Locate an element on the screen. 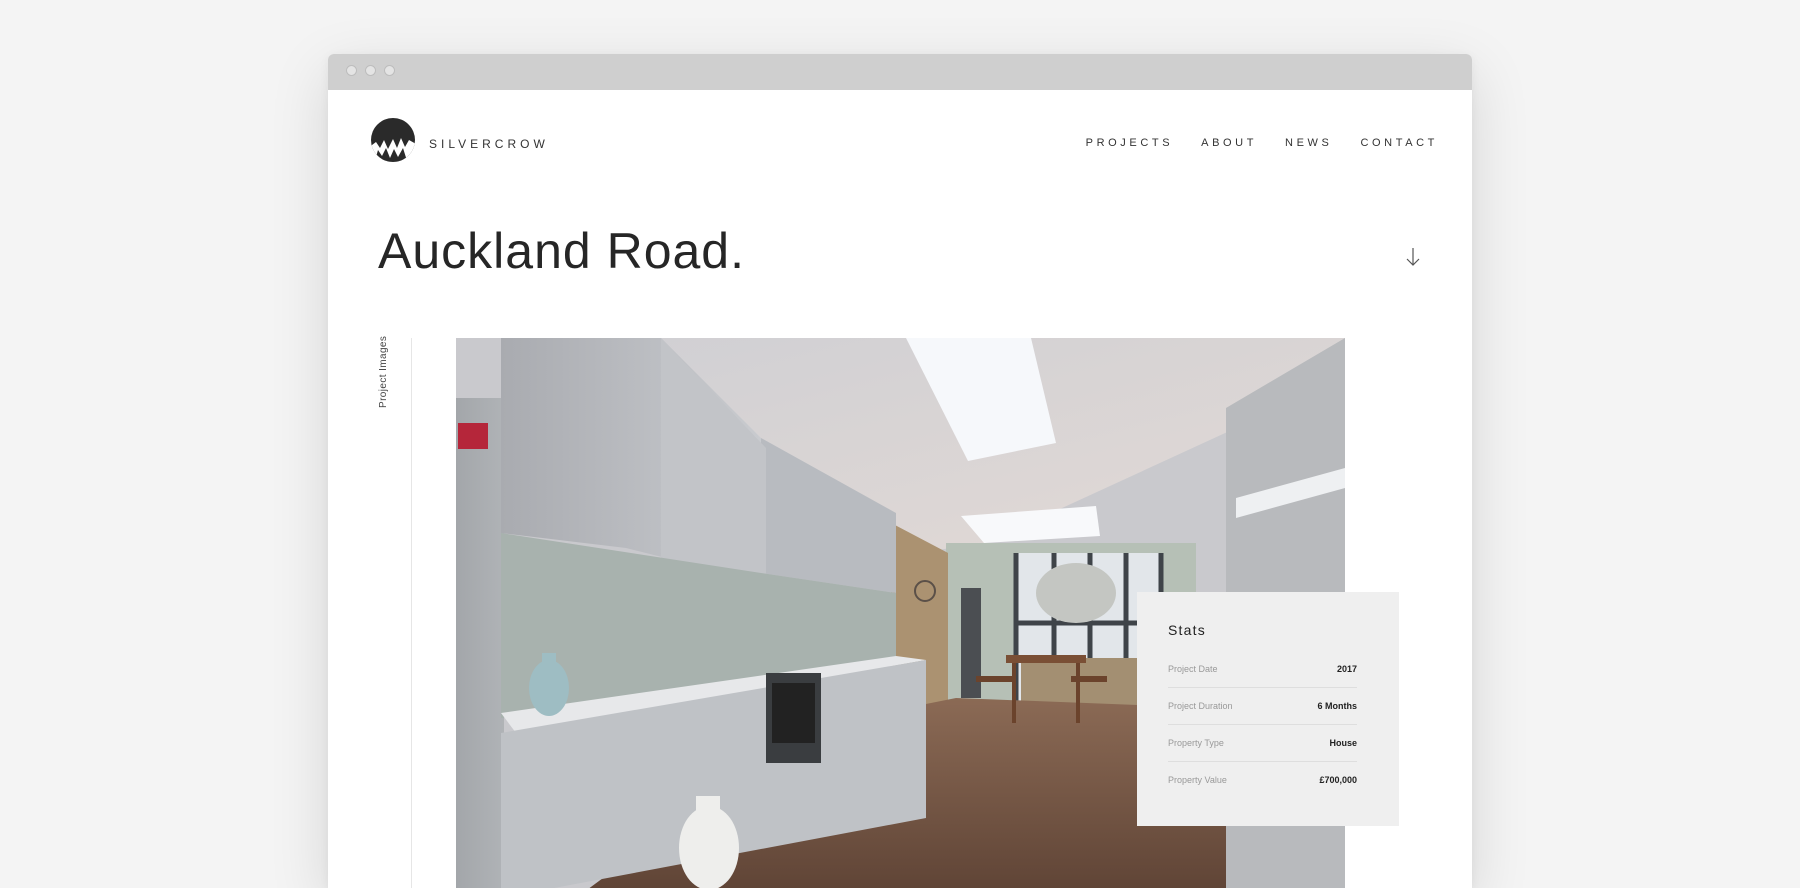 The height and width of the screenshot is (888, 1800). browser-titlebar is located at coordinates (900, 72).